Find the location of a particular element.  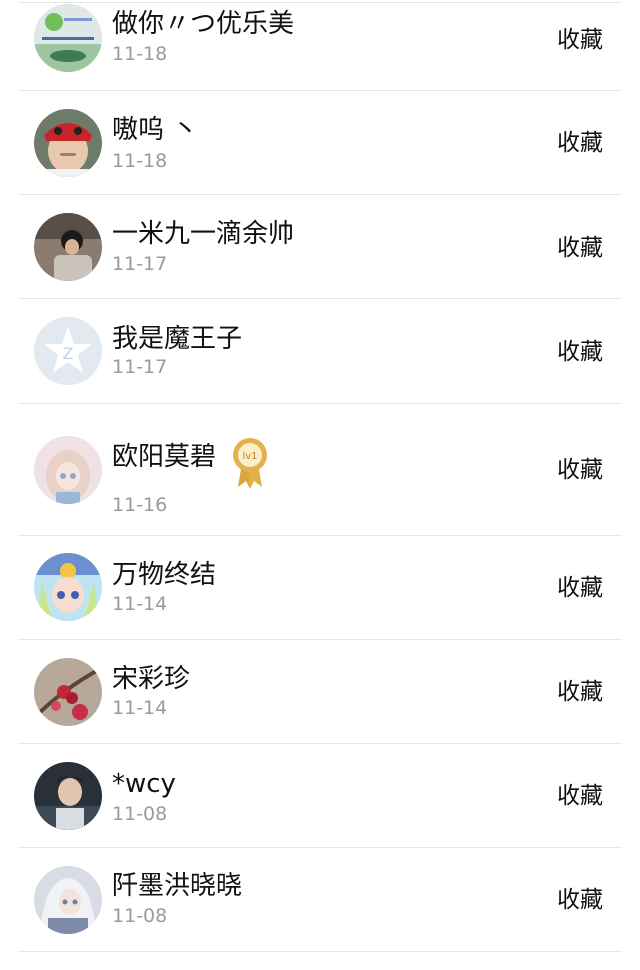

list-item: 欧阳莫碧 lv1 11-16 收藏 is located at coordinates (320, 469).